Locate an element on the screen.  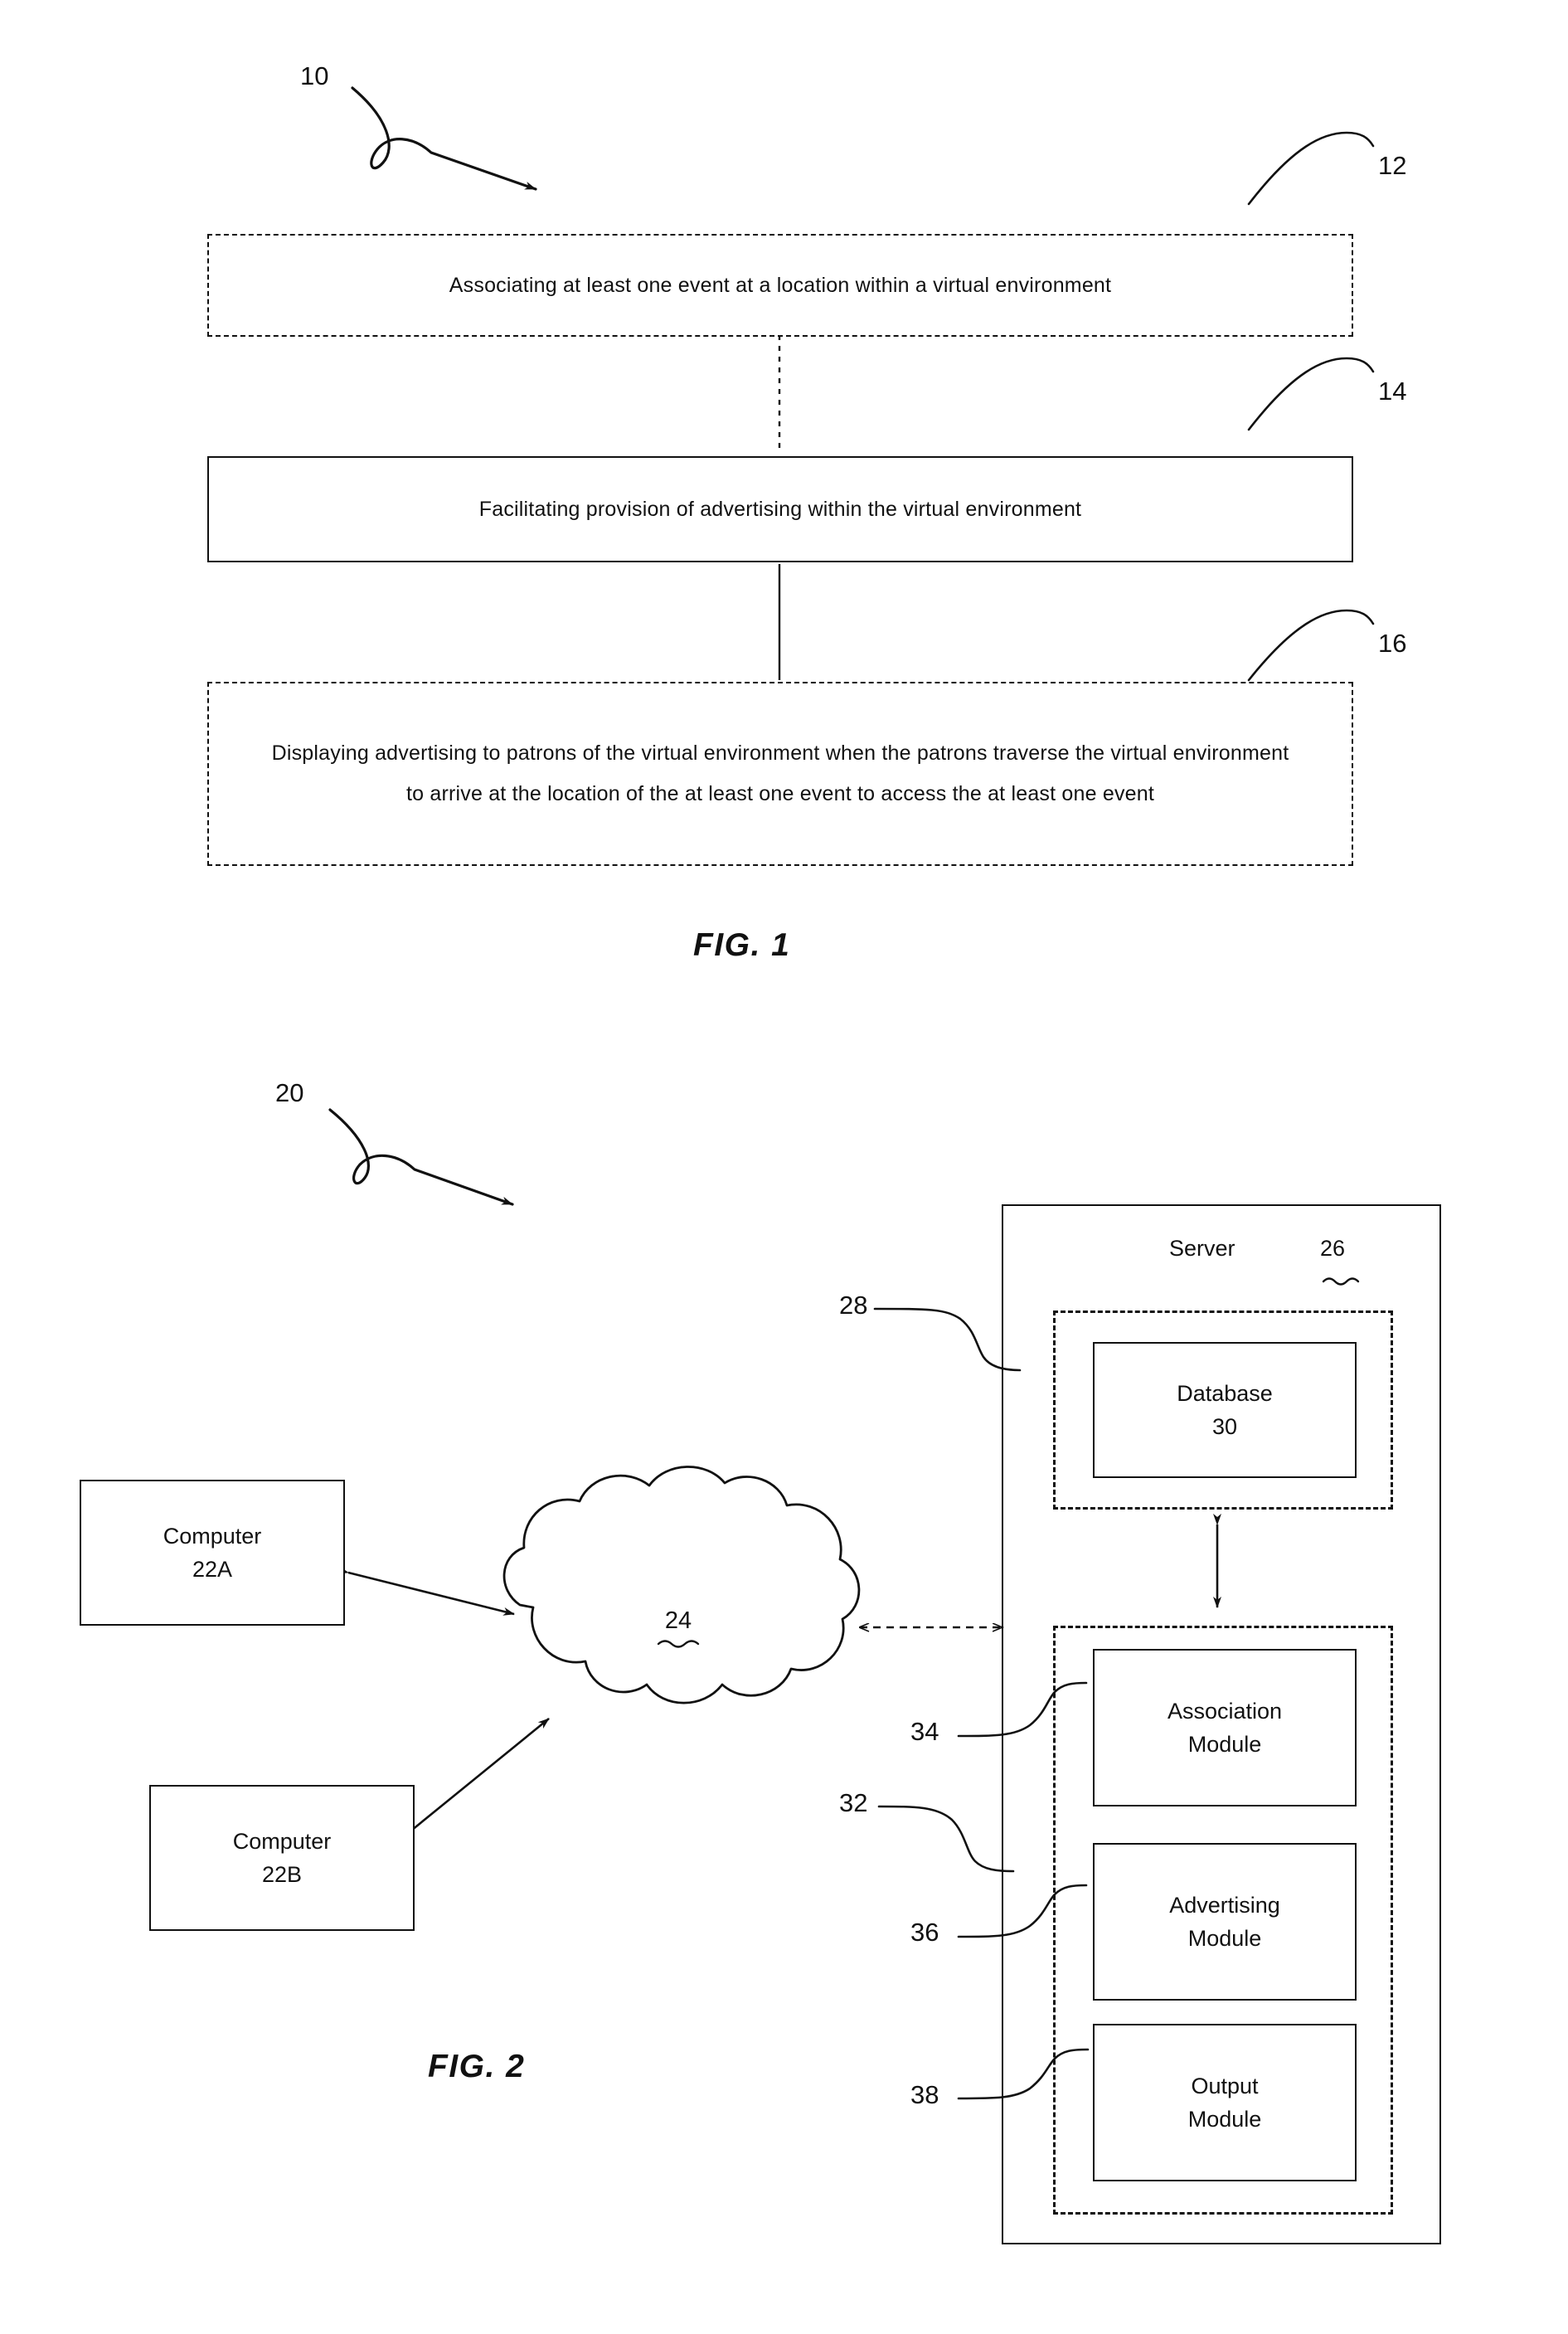
computer-22b-ref: 22B is located at coordinates (282, 1875).